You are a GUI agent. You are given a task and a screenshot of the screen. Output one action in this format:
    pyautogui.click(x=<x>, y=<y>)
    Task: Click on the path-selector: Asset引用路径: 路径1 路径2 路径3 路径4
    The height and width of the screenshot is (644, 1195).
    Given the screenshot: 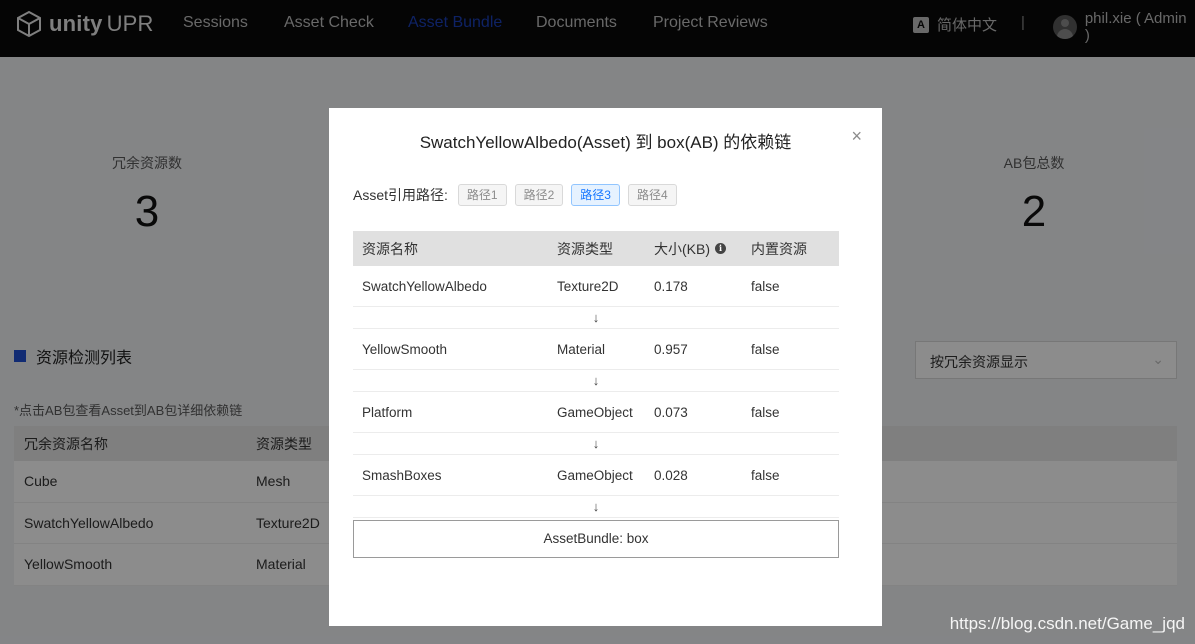 What is the action you would take?
    pyautogui.click(x=515, y=195)
    